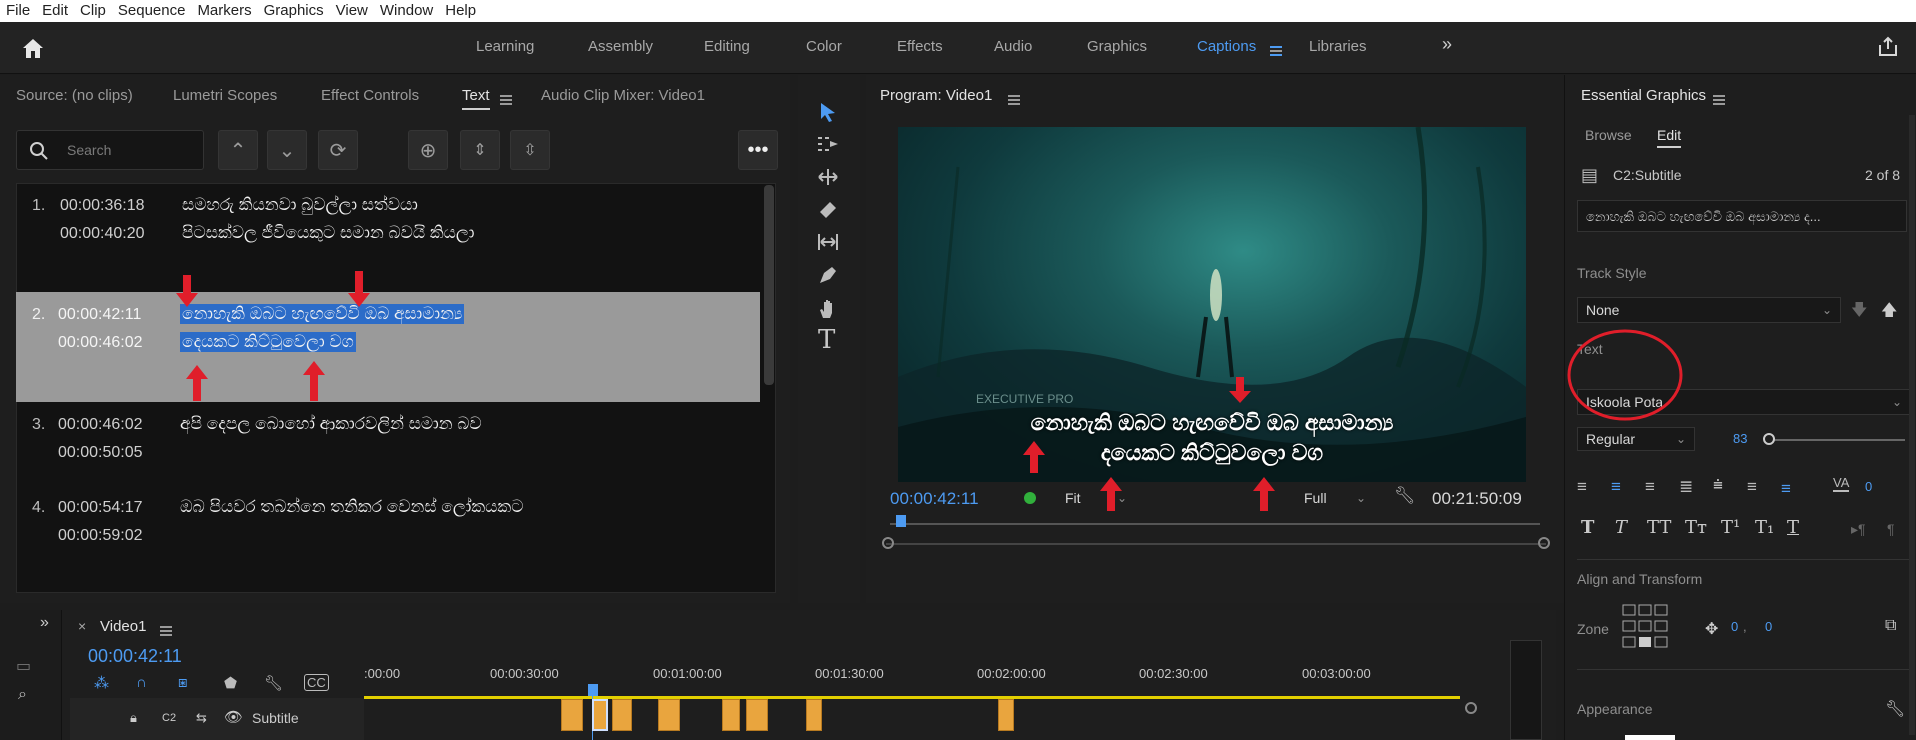 This screenshot has width=1916, height=740. What do you see at coordinates (141, 682) in the screenshot?
I see `magnet-icon: ∩` at bounding box center [141, 682].